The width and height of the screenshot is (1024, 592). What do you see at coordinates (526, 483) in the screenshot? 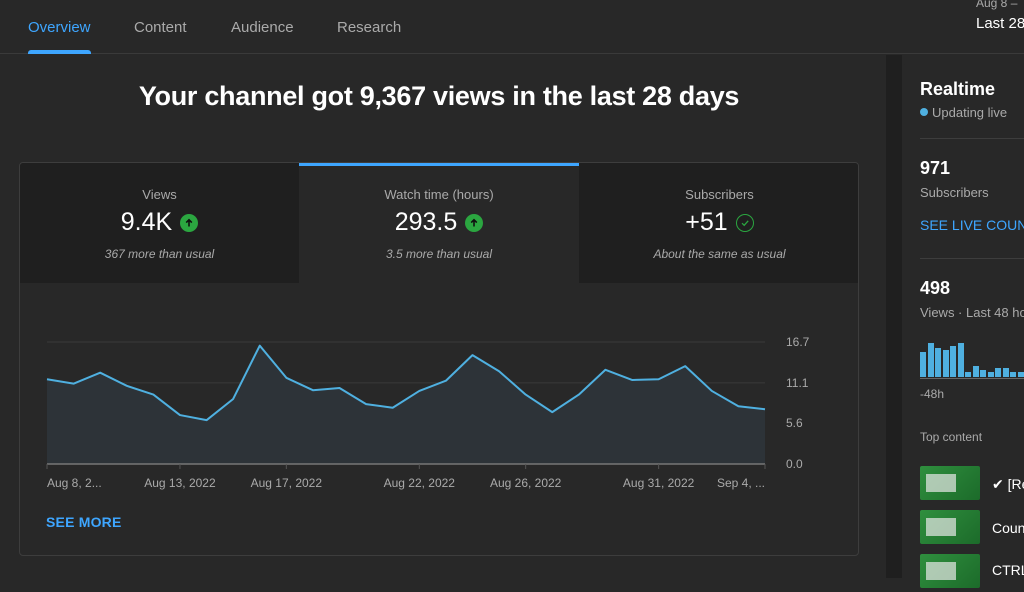
I see `x-tick-label: Aug 26, 2022` at bounding box center [526, 483].